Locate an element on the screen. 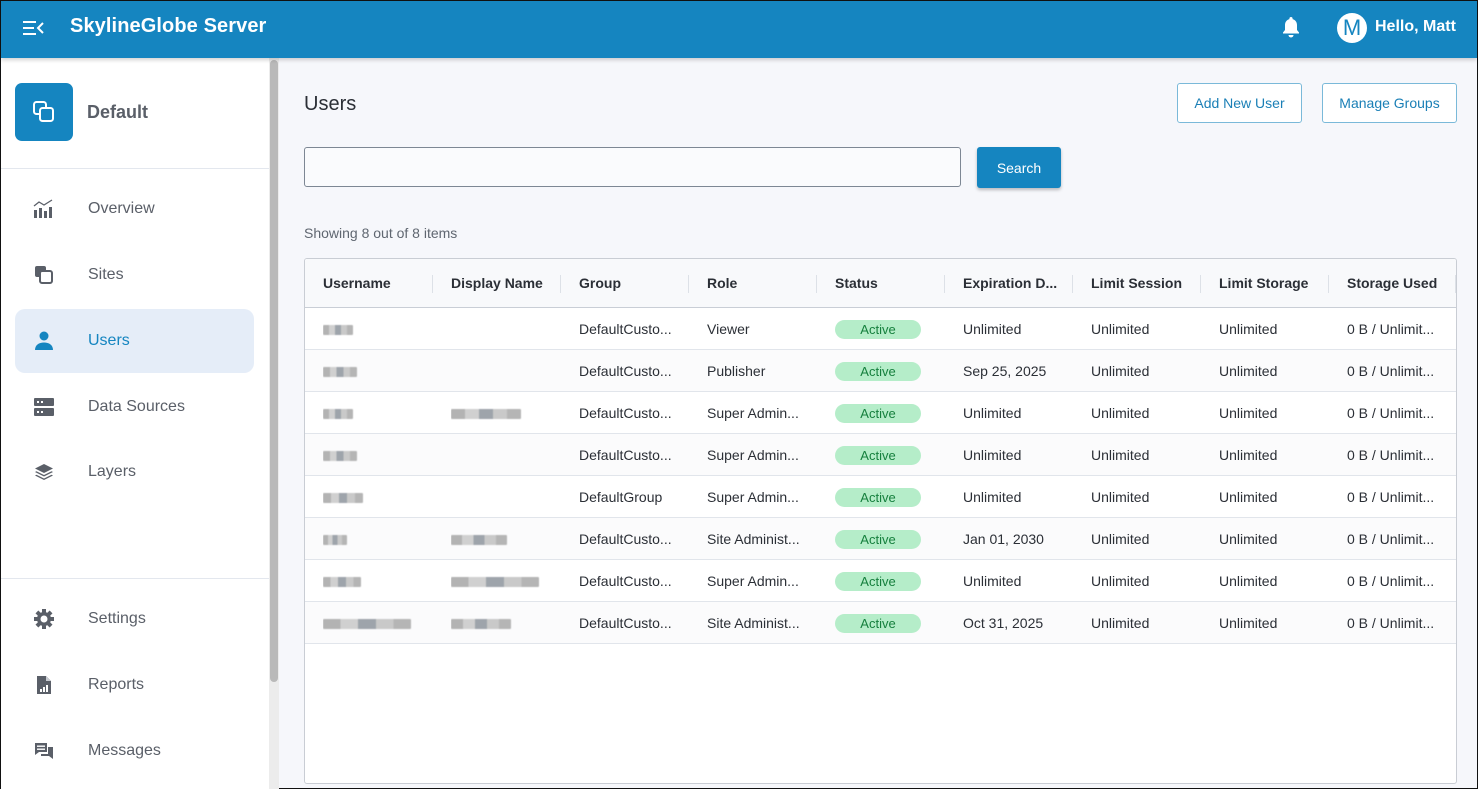 This screenshot has height=789, width=1478. sidebar-item-reports: Reports is located at coordinates (134, 685).